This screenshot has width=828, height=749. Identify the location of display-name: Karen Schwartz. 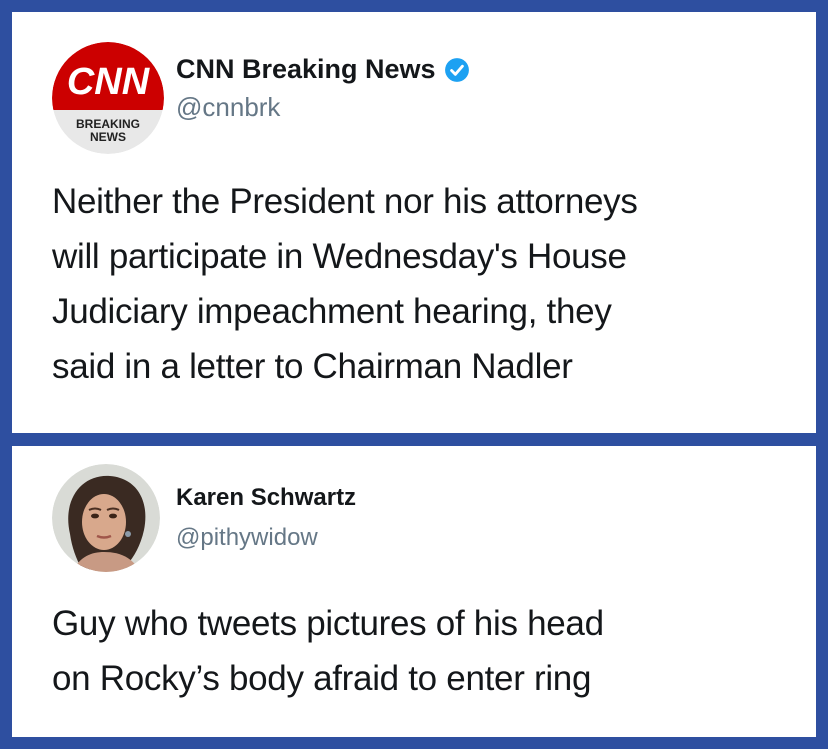
(266, 498).